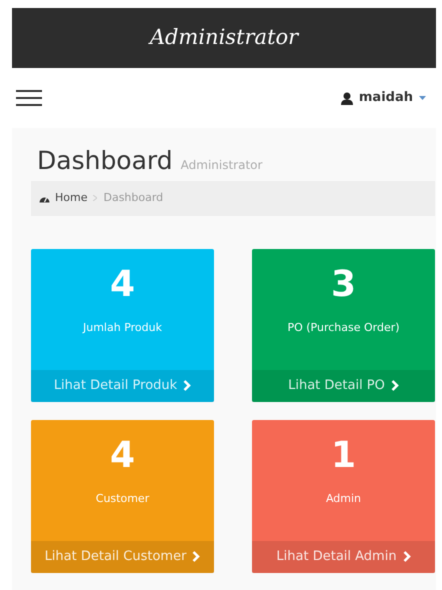  I want to click on detail-link: Lihat Detail Customer, so click(122, 556).